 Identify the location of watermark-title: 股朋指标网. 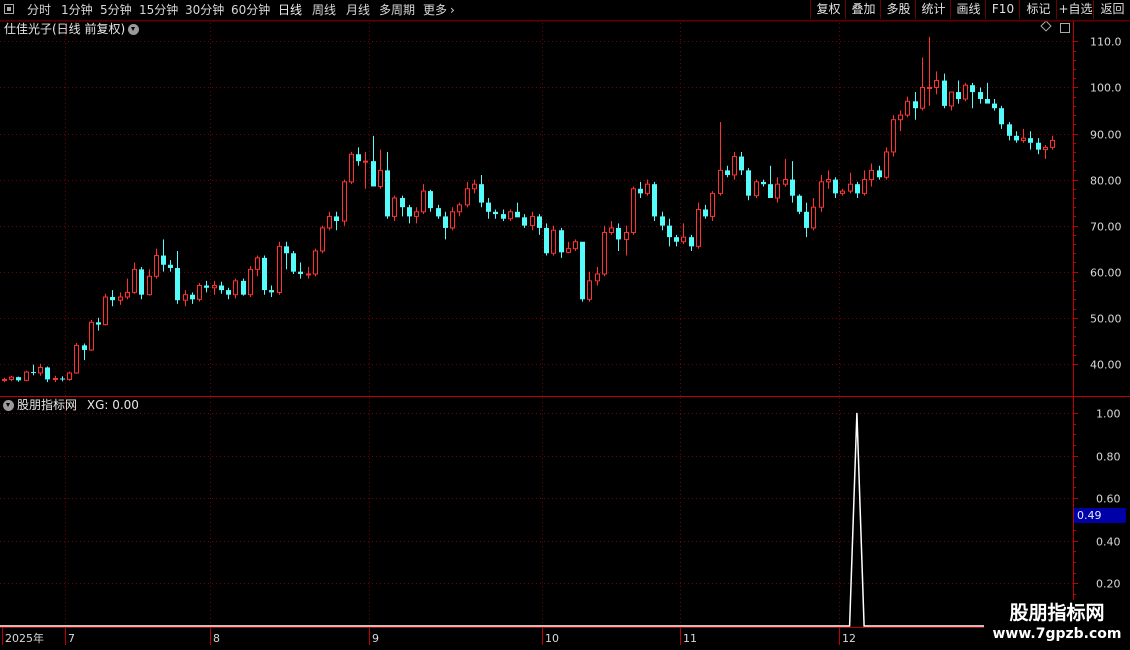
(1057, 613).